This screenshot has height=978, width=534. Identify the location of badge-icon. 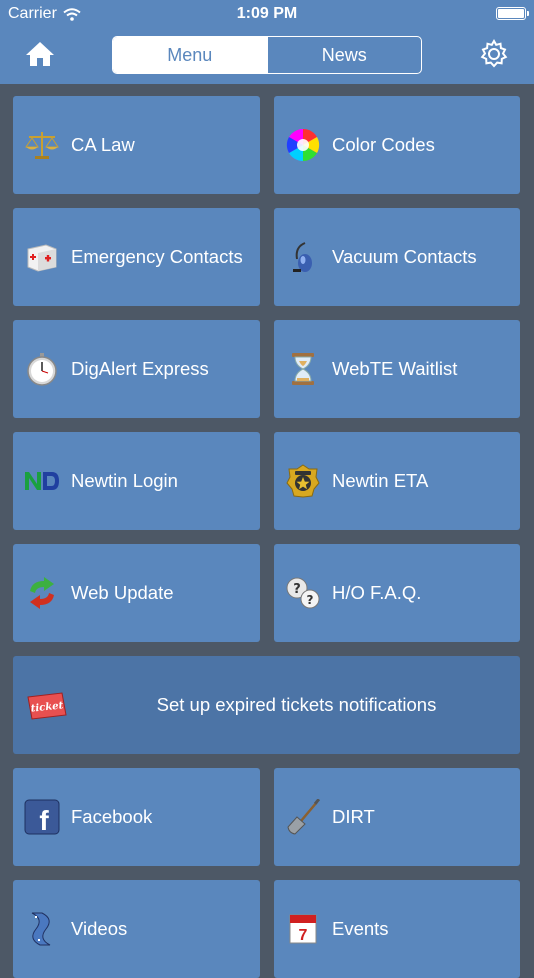
(303, 481).